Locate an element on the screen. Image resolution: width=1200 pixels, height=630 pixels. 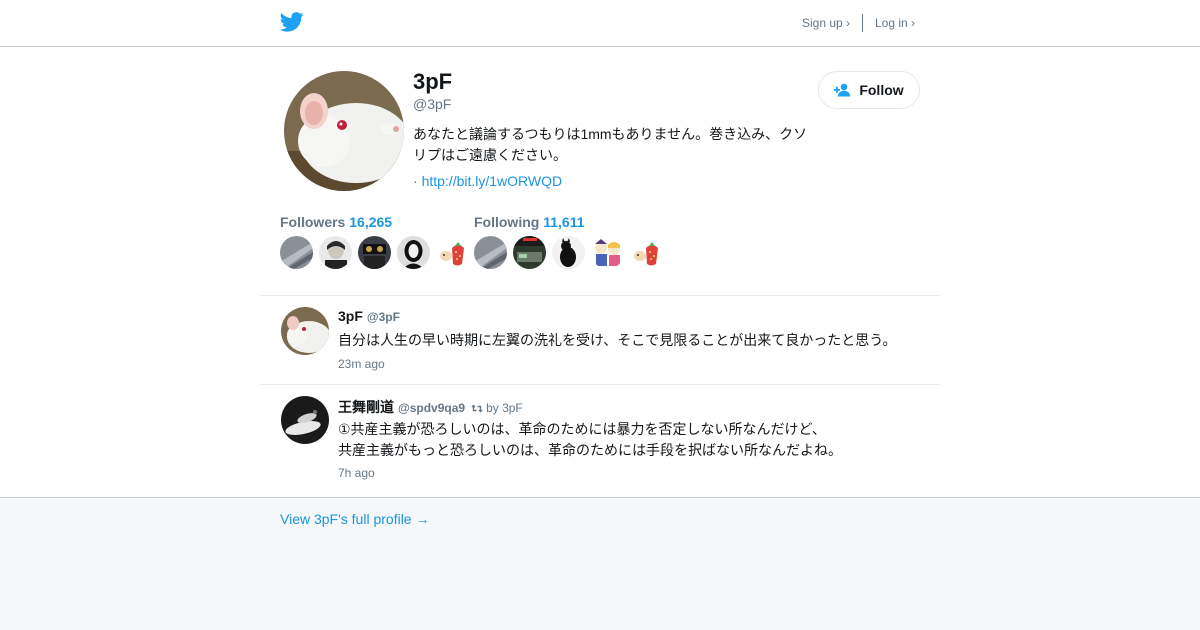
view-full-profile-link: View 3pF's full profile → is located at coordinates (354, 519).